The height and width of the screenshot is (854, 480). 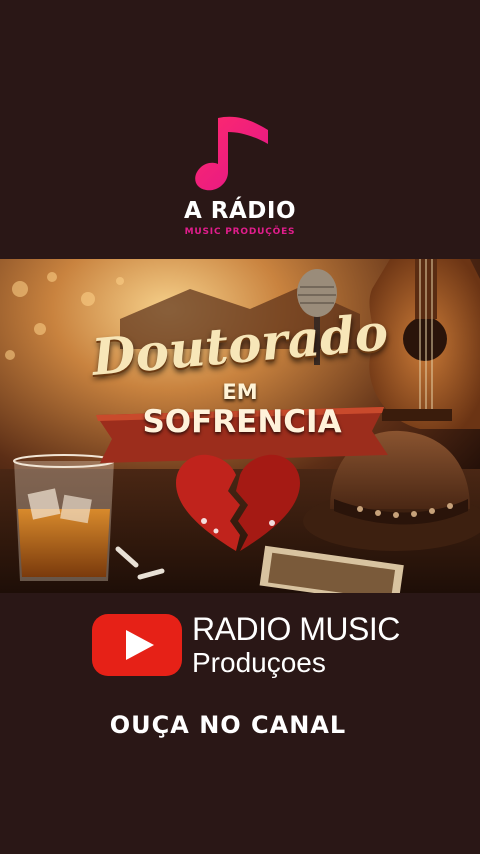 I want to click on listen-cta: OUÇA NO CANAL, so click(x=228, y=725).